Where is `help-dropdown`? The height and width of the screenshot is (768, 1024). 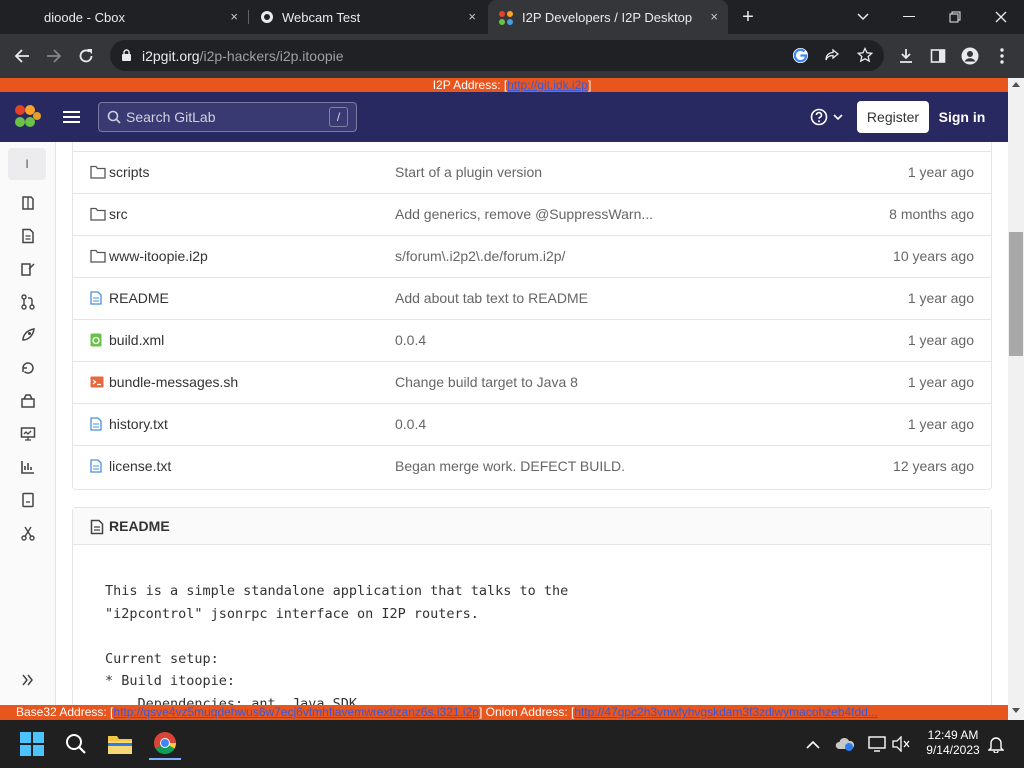 help-dropdown is located at coordinates (828, 117).